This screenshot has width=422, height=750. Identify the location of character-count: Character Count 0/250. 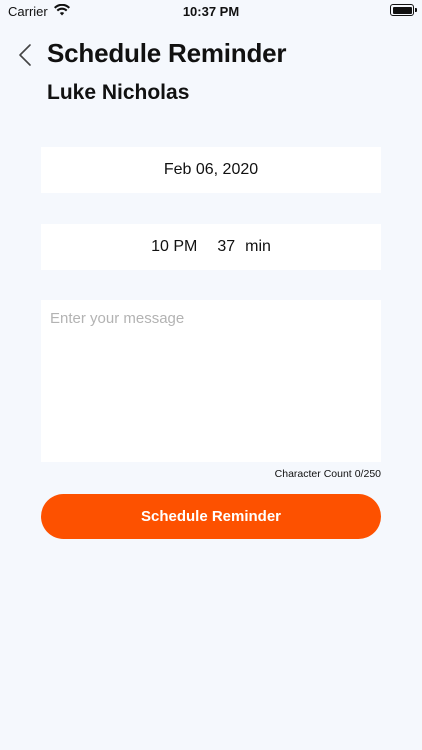
(328, 474).